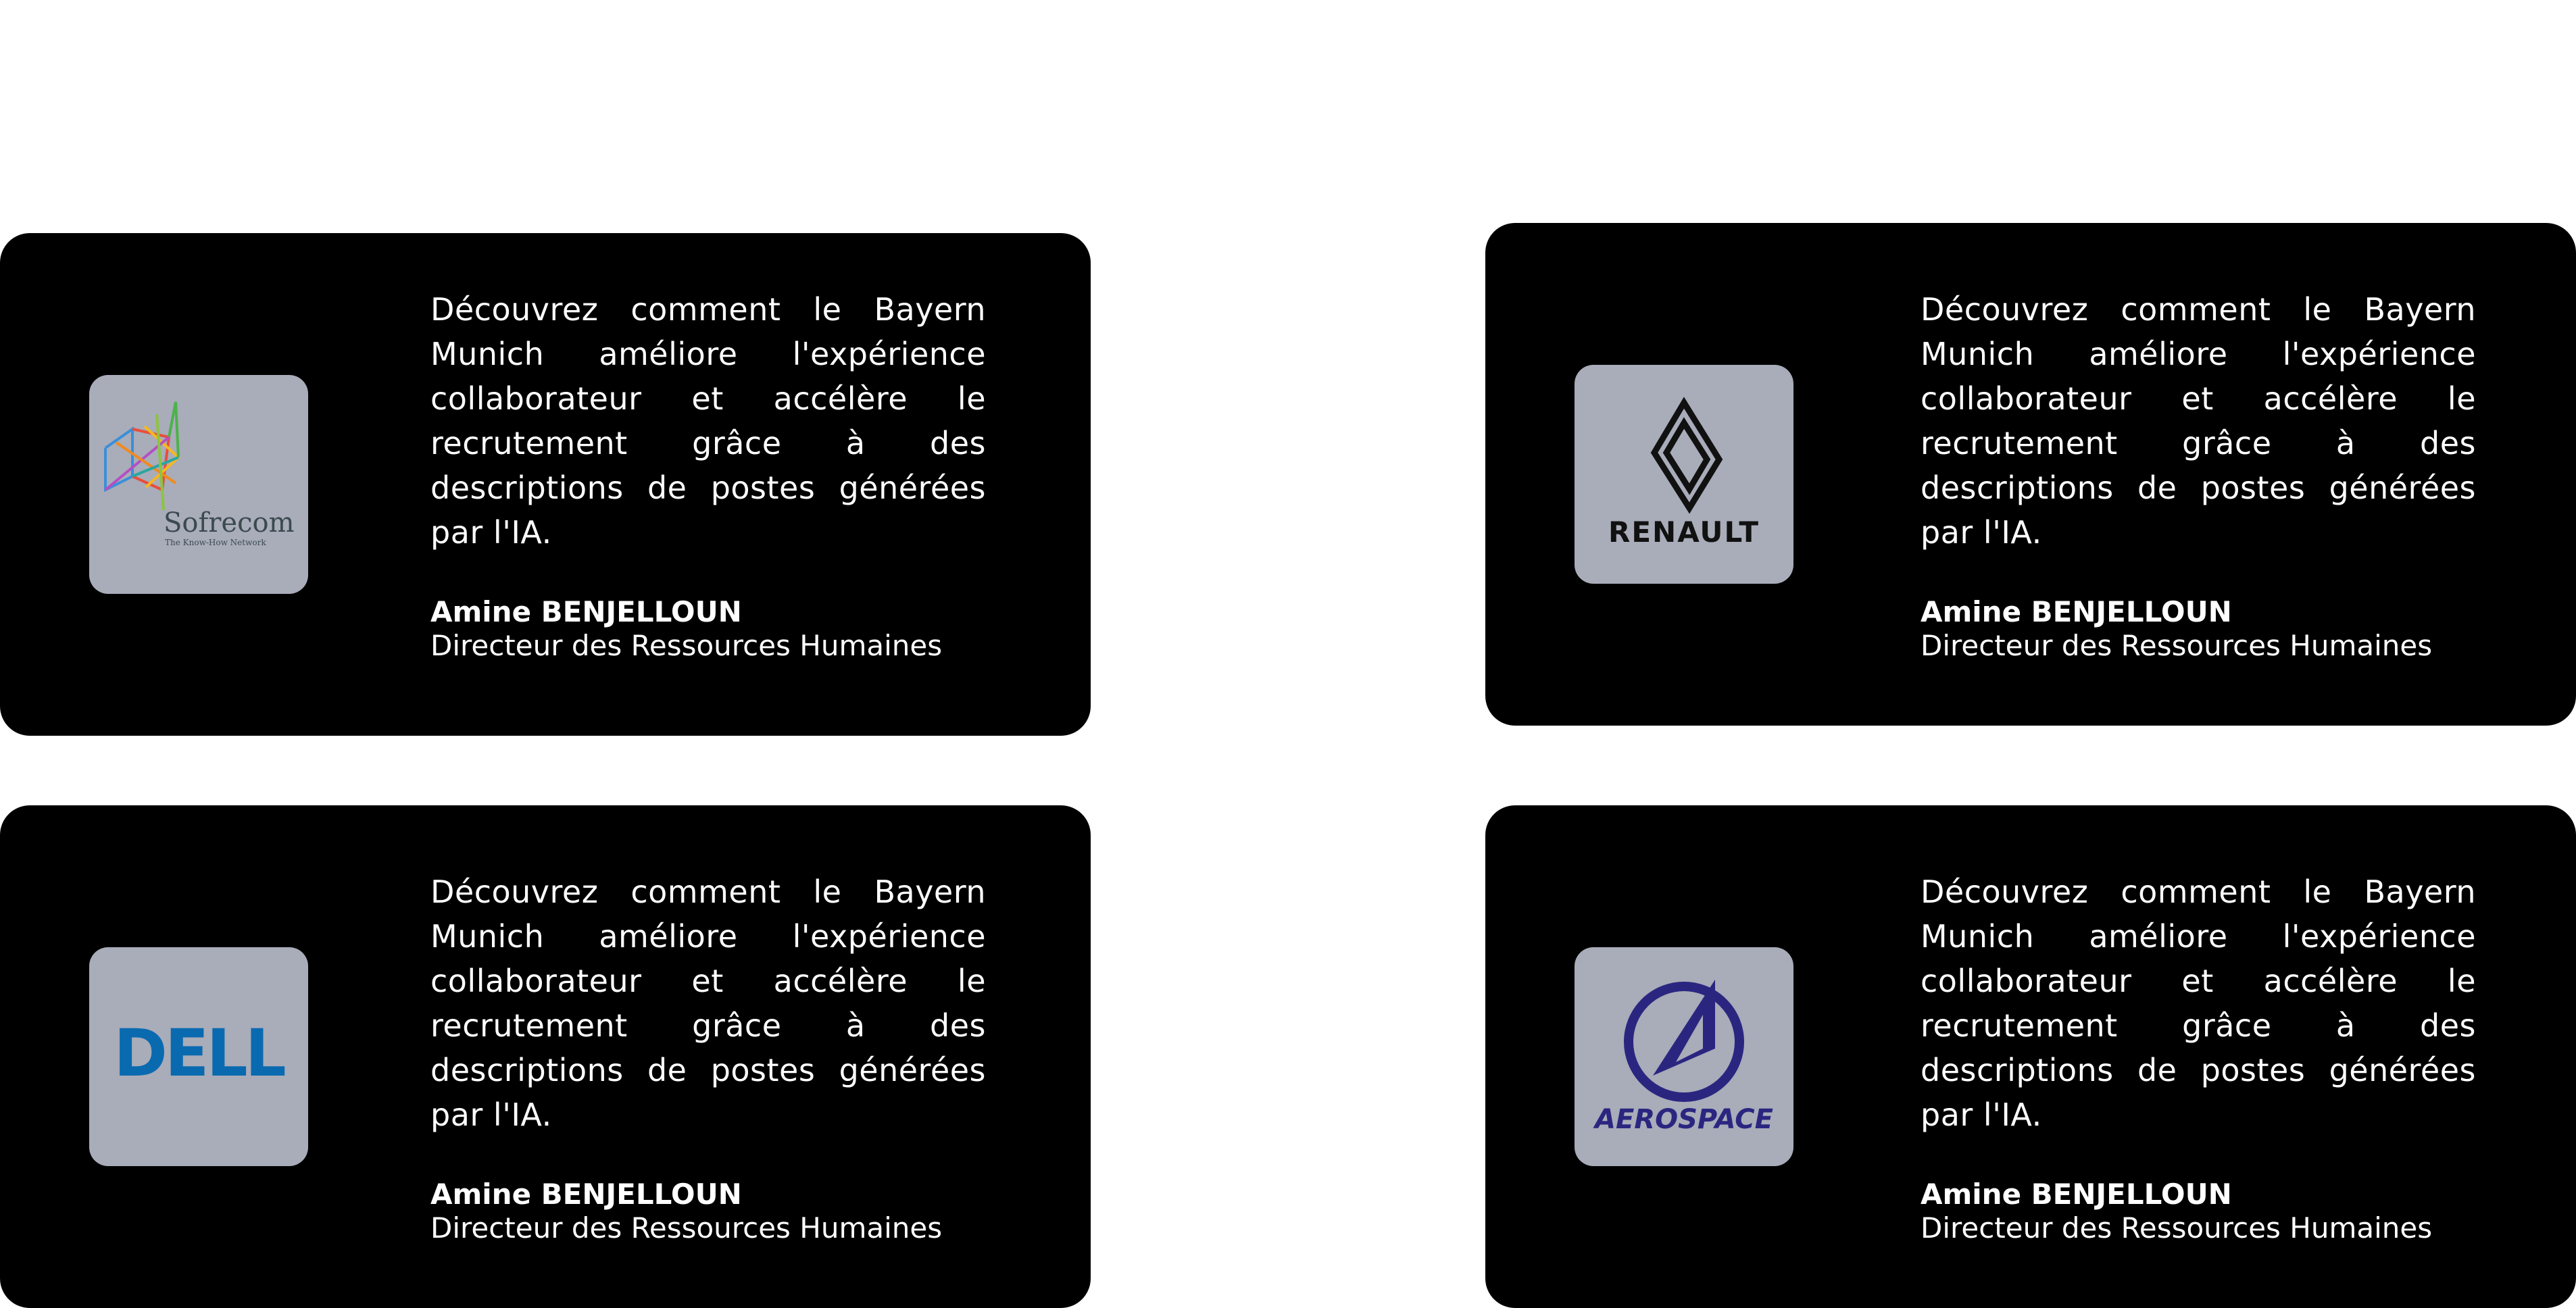 This screenshot has width=2576, height=1308. I want to click on aerospace-wordmark: AEROSPACE, so click(1683, 1119).